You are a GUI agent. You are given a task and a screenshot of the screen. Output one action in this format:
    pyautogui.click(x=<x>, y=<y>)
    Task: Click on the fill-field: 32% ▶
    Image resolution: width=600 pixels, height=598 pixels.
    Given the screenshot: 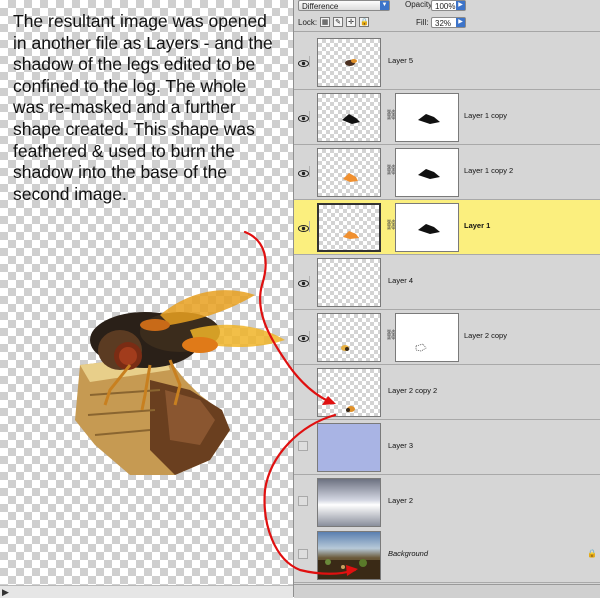 What is the action you would take?
    pyautogui.click(x=448, y=22)
    